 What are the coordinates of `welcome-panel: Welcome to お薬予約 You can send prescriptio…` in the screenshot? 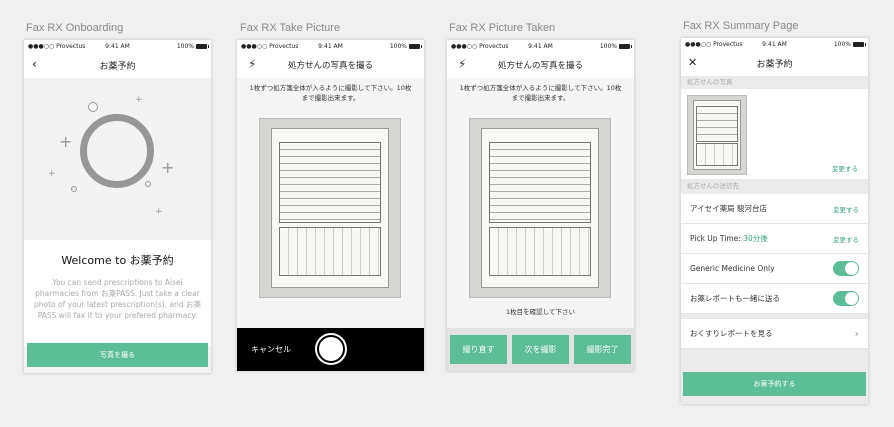 It's located at (117, 293).